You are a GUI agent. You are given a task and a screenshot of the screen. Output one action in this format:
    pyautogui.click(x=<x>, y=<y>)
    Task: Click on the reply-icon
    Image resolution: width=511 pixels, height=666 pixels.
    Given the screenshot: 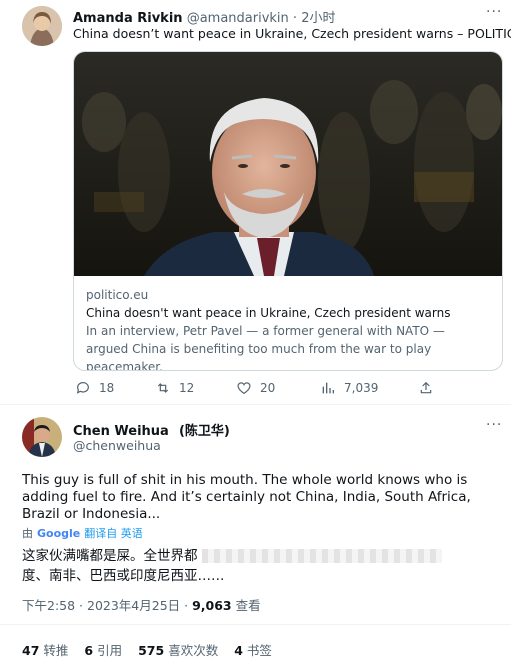 What is the action you would take?
    pyautogui.click(x=82, y=388)
    